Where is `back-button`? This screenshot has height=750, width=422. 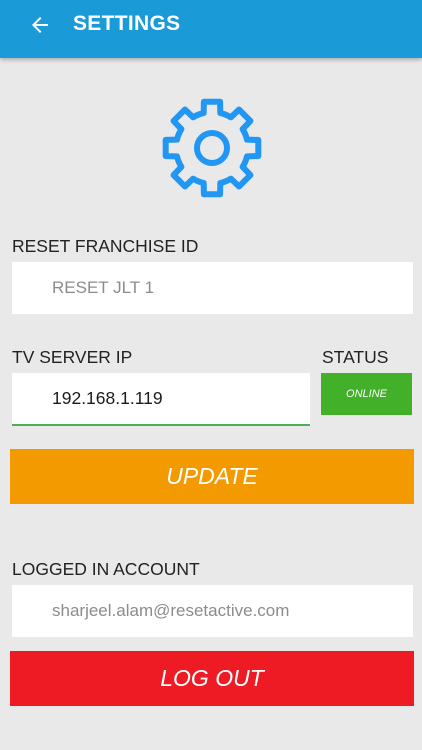
back-button is located at coordinates (40, 25).